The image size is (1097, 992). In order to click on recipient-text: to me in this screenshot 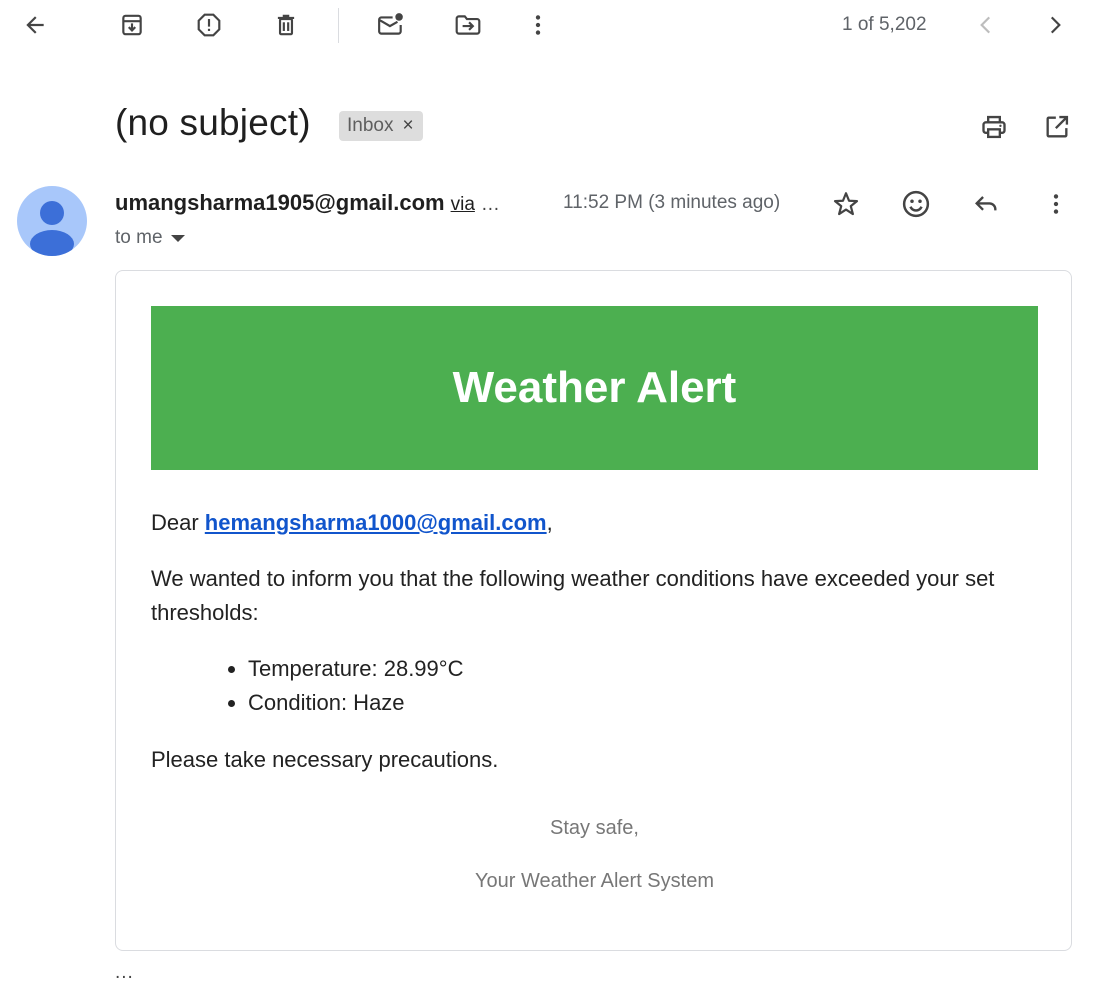, I will do `click(139, 237)`.